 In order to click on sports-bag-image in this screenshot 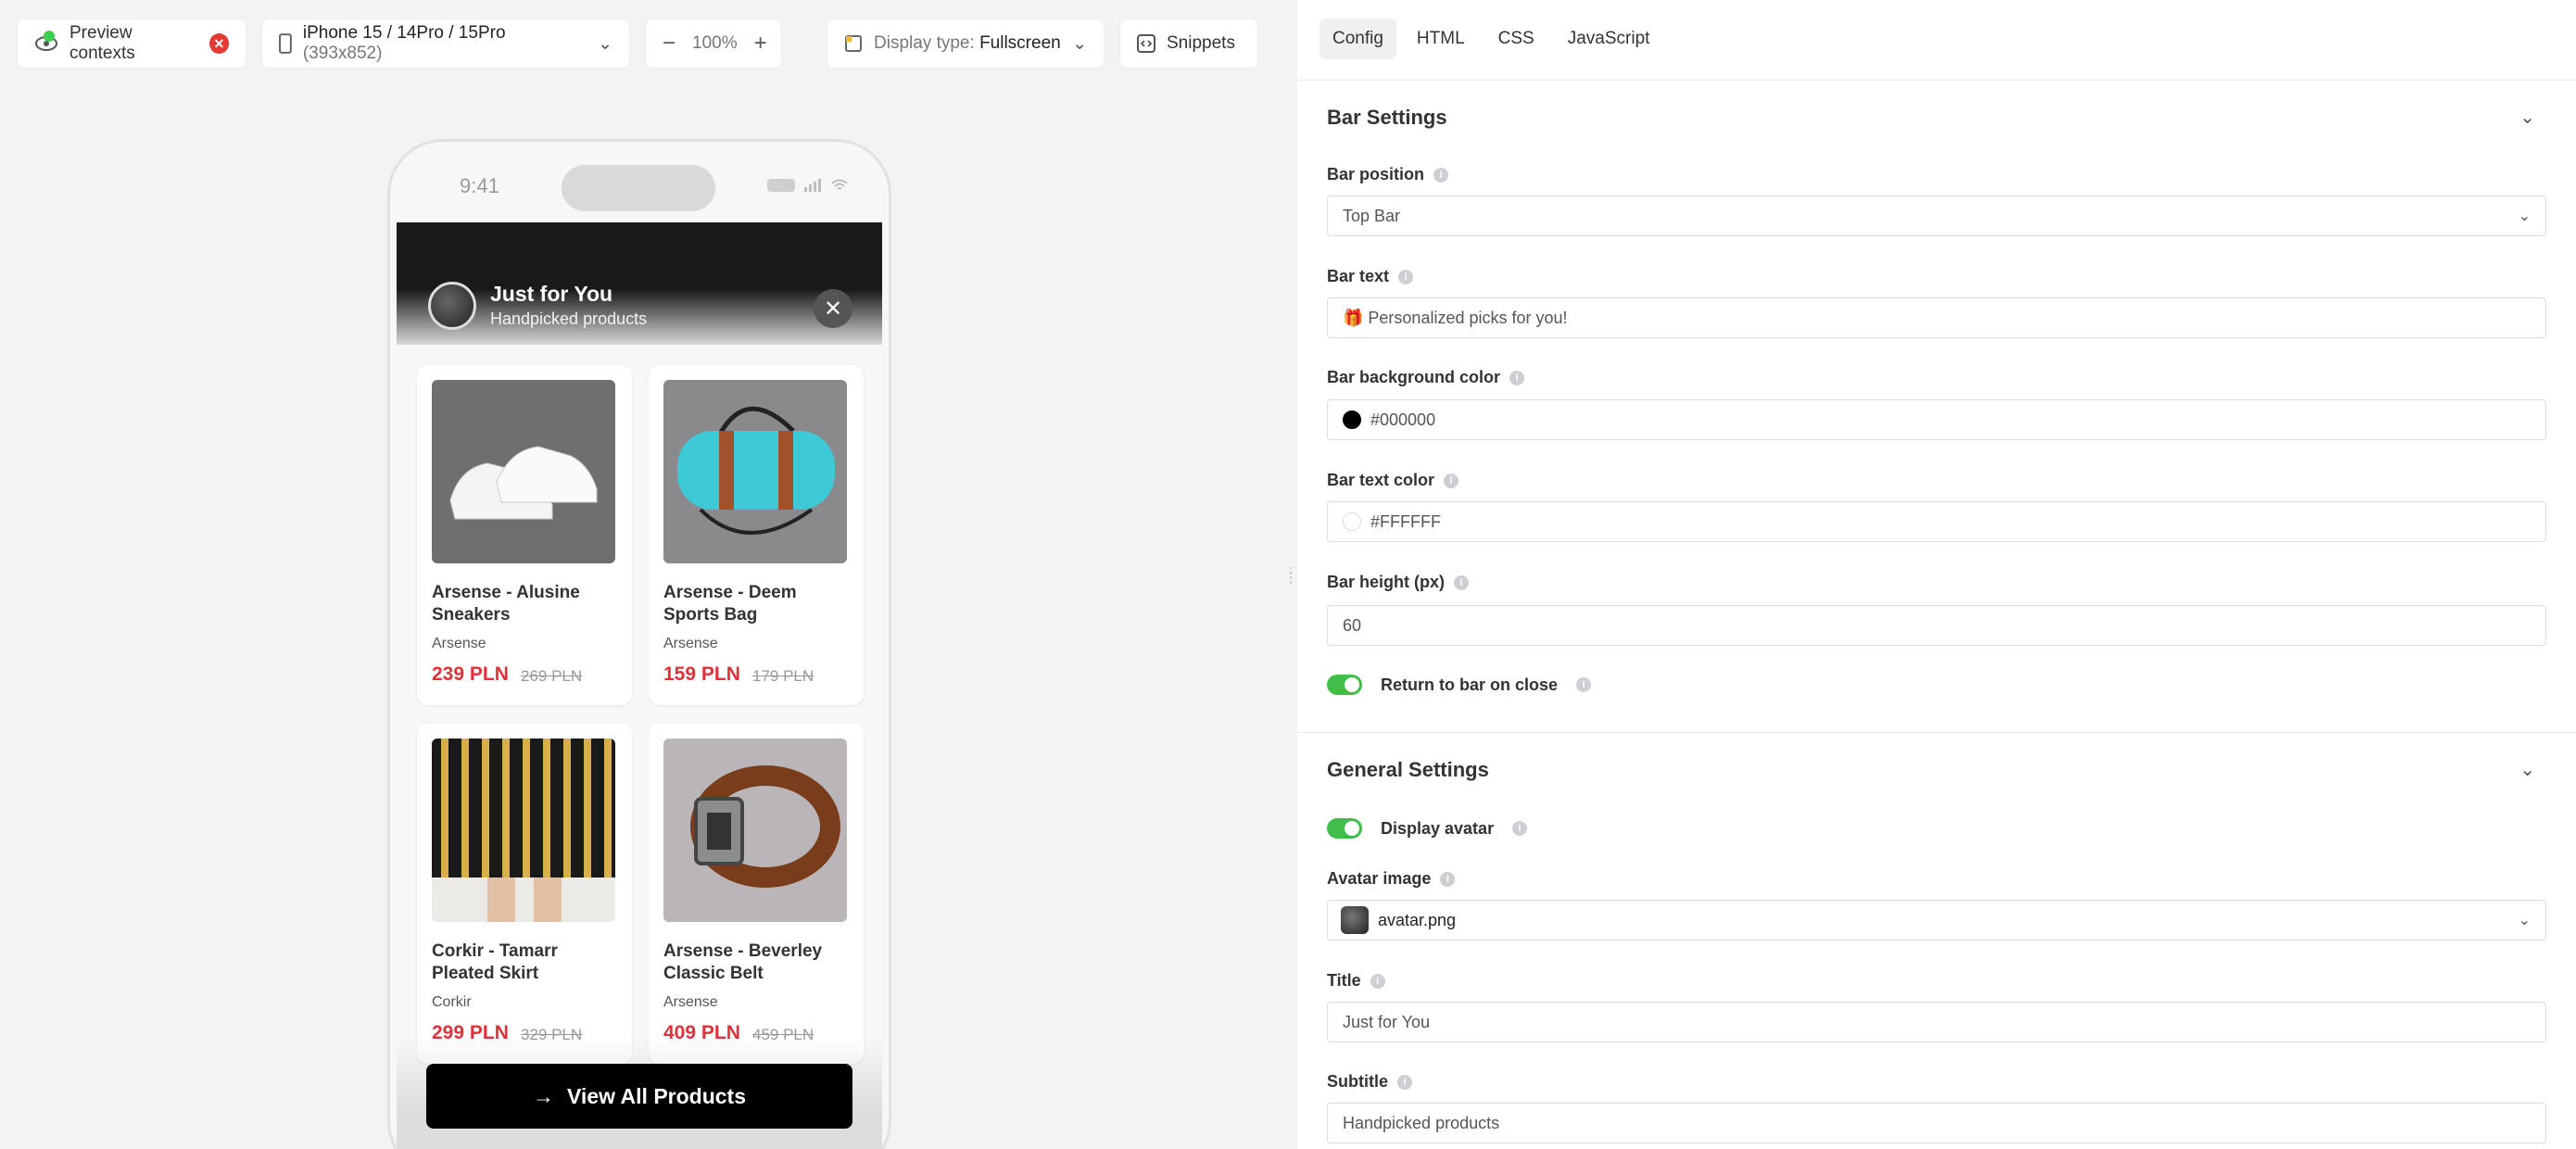, I will do `click(755, 471)`.